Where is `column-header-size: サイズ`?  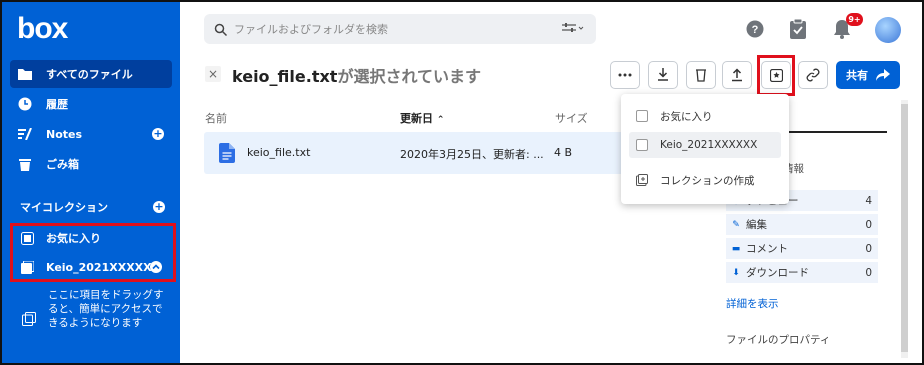
column-header-size: サイズ is located at coordinates (571, 118).